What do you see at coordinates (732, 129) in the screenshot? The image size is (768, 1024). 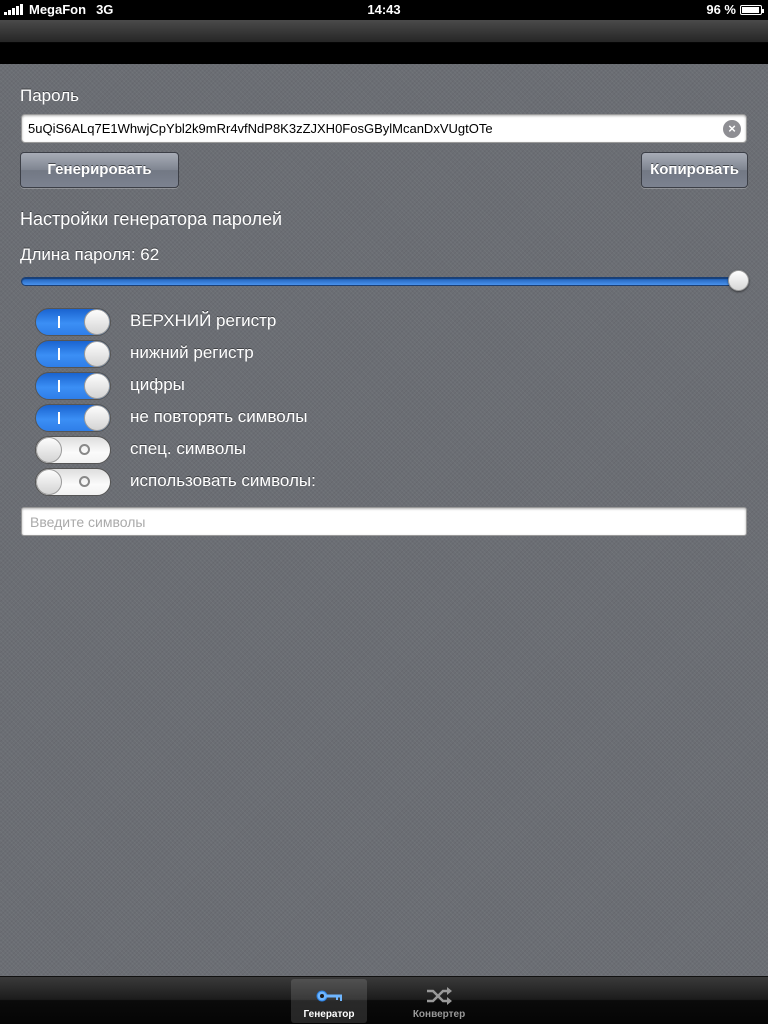 I see `clear-icon: ×` at bounding box center [732, 129].